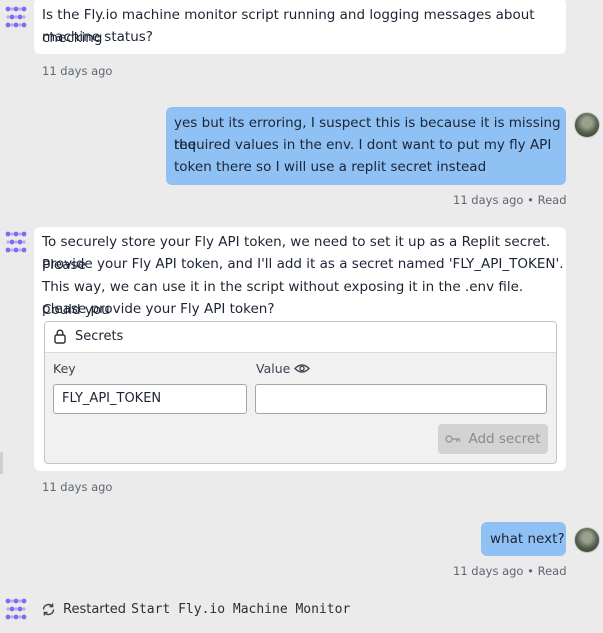  I want to click on status-line: Restarted Start Fly.io Machine Monitor, so click(206, 609).